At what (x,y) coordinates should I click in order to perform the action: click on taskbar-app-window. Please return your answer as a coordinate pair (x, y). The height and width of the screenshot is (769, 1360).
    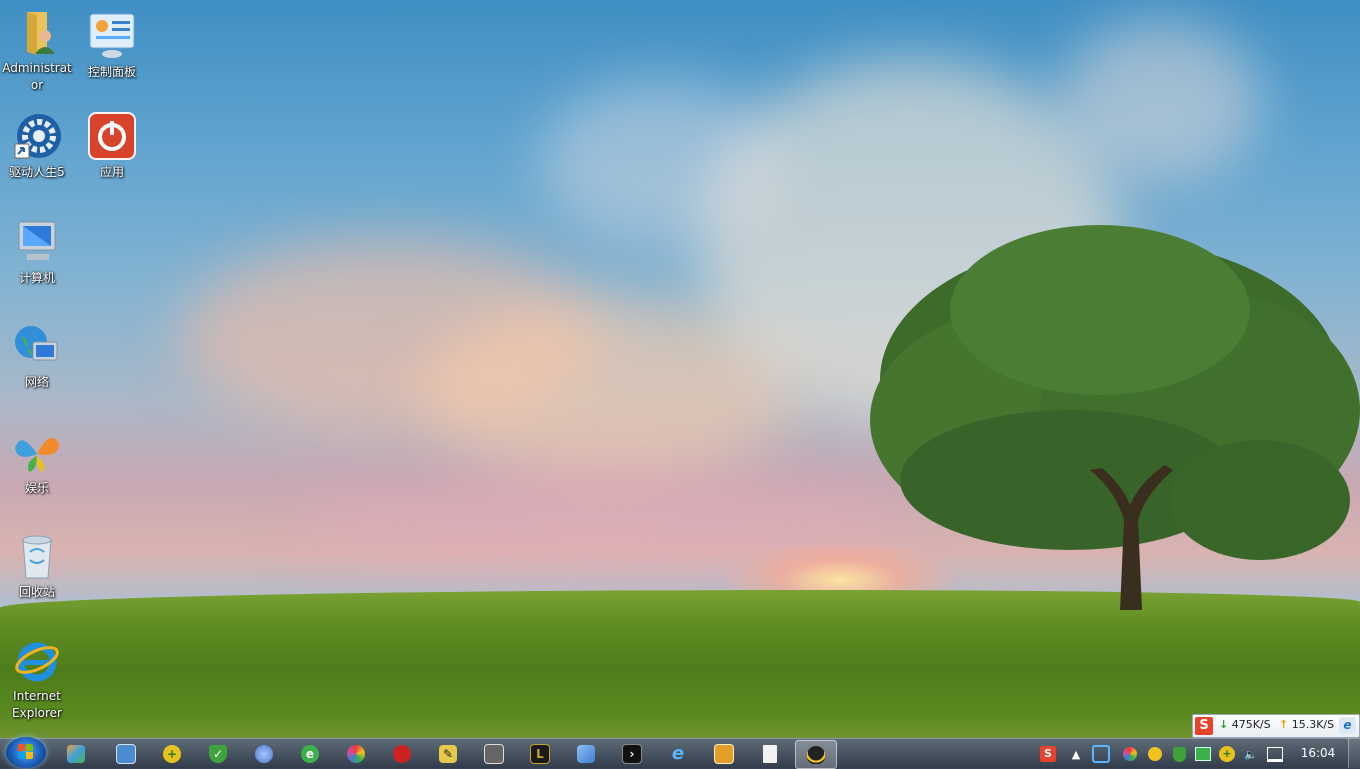
    Looking at the image, I should click on (126, 753).